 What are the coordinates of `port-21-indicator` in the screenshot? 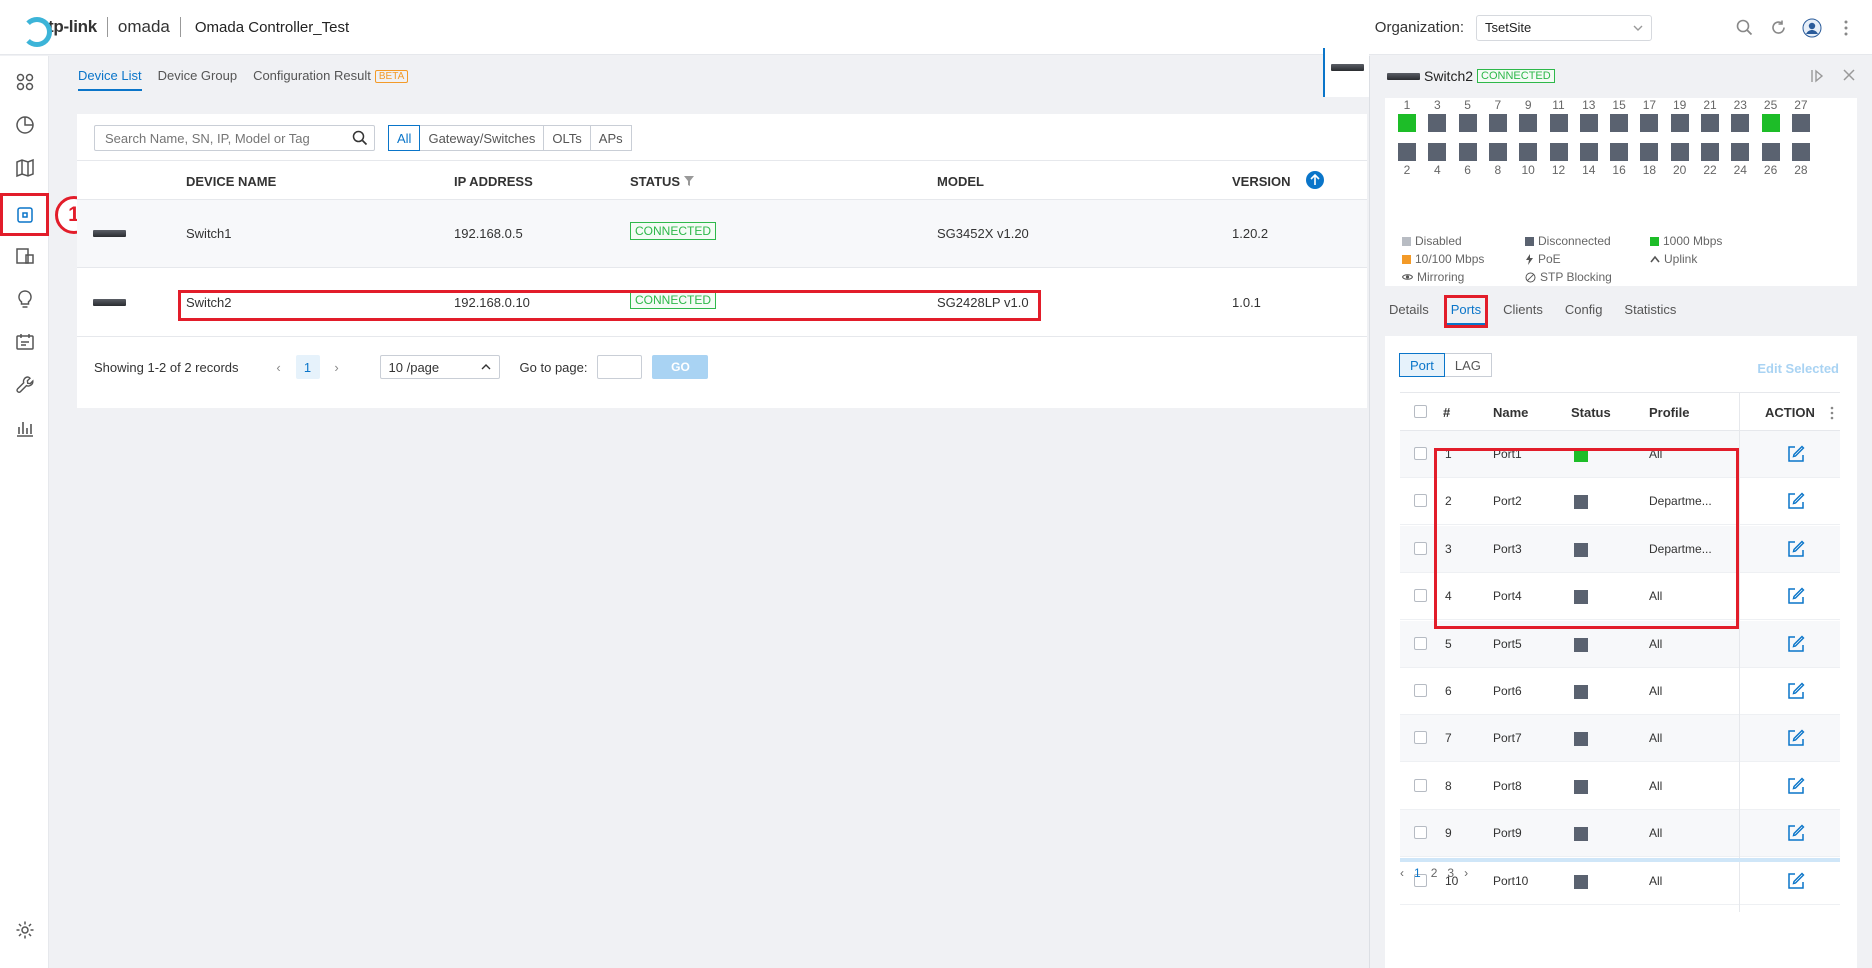 It's located at (1710, 123).